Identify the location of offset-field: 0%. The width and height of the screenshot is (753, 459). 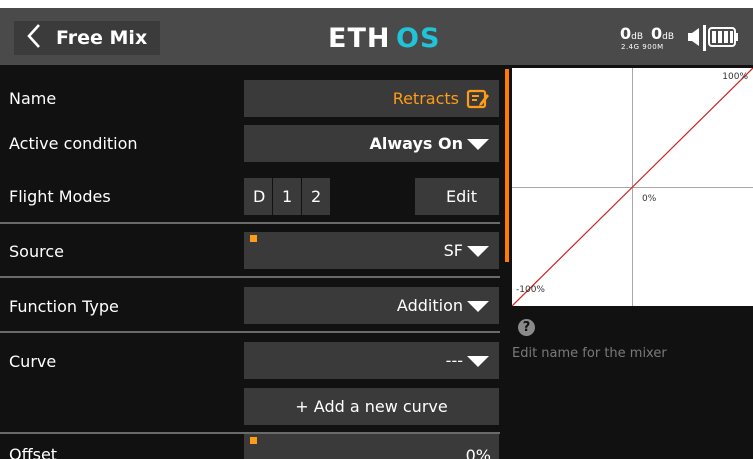
(371, 446).